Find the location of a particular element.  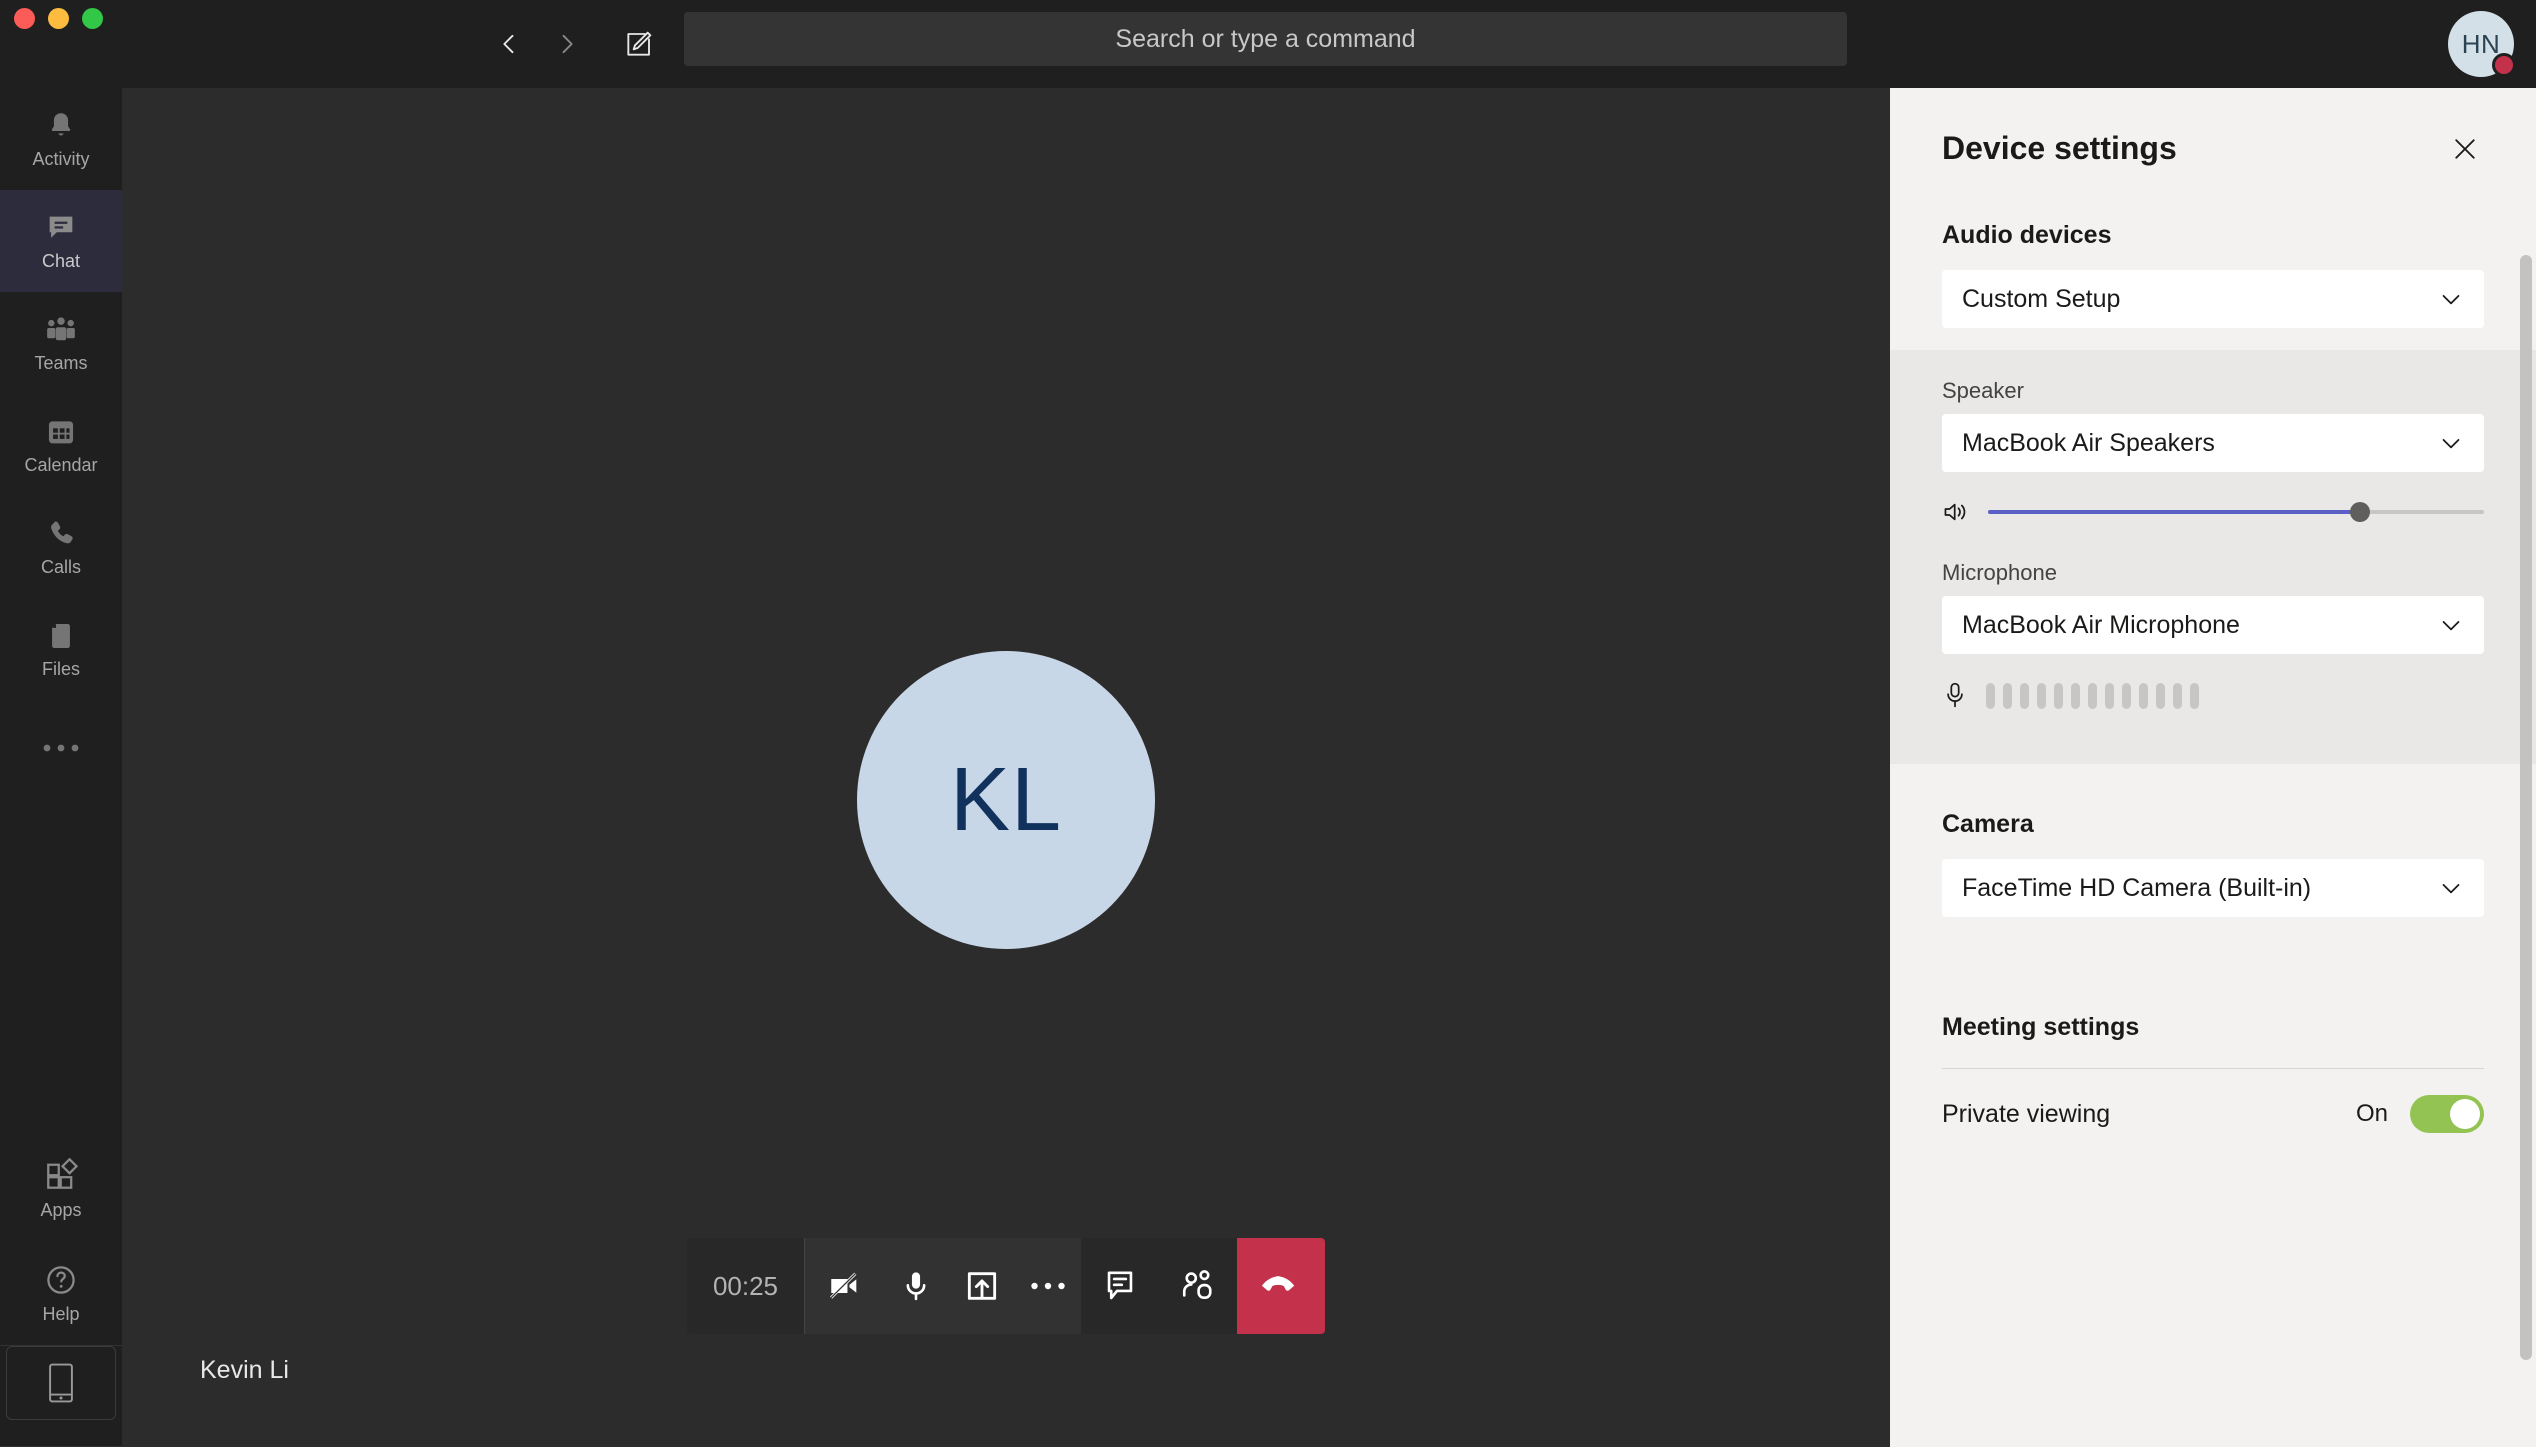

hangup-phone-icon is located at coordinates (1278, 1283).